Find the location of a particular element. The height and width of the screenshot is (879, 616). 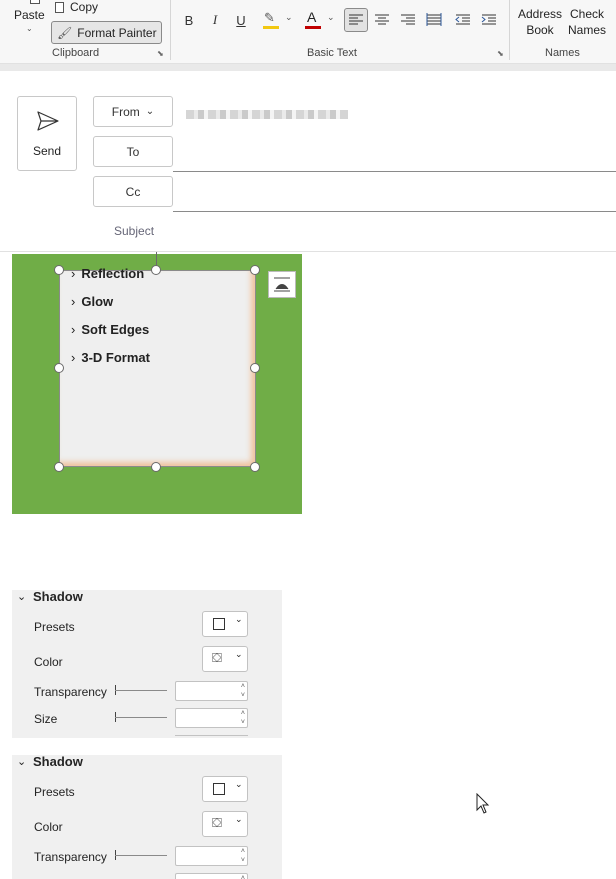

menu-item-soft-edges: › Soft Edges is located at coordinates (110, 329).